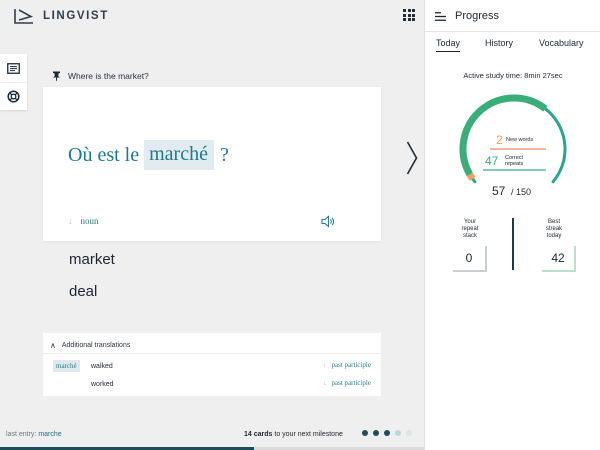 The width and height of the screenshot is (600, 450). I want to click on repeat-stack-label-3: stack, so click(469, 236).